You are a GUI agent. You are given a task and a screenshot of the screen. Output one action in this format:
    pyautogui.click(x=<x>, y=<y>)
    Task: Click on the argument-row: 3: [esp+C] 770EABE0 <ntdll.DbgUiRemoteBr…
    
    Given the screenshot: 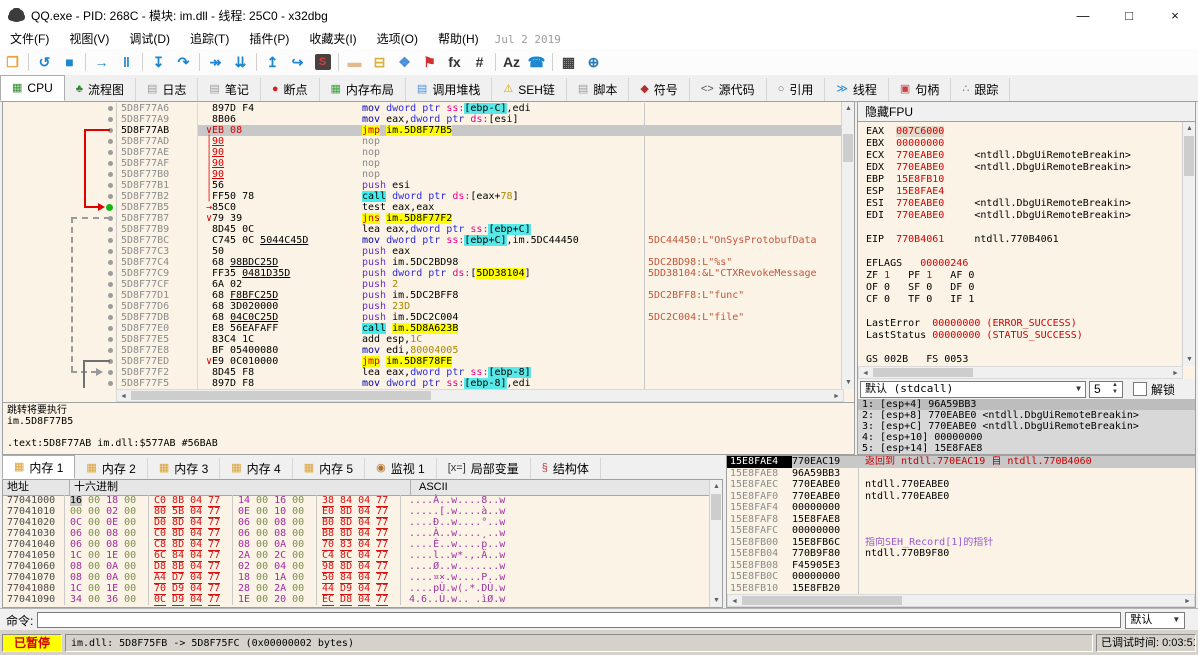 What is the action you would take?
    pyautogui.click(x=1026, y=426)
    